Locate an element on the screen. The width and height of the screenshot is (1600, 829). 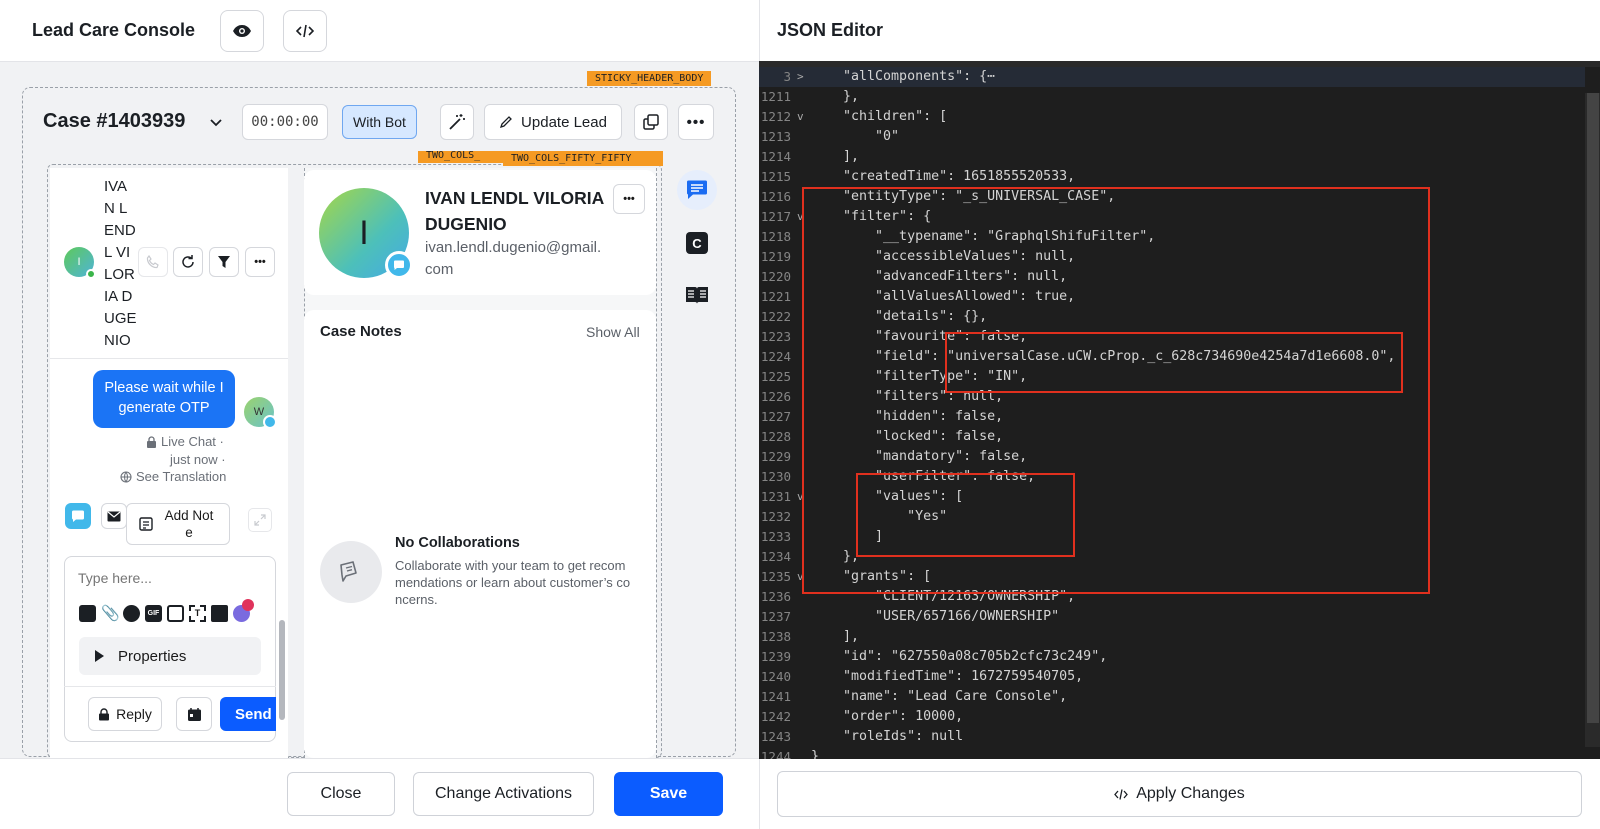
code-line: 1212 v "children": [ is located at coordinates (1179, 117).